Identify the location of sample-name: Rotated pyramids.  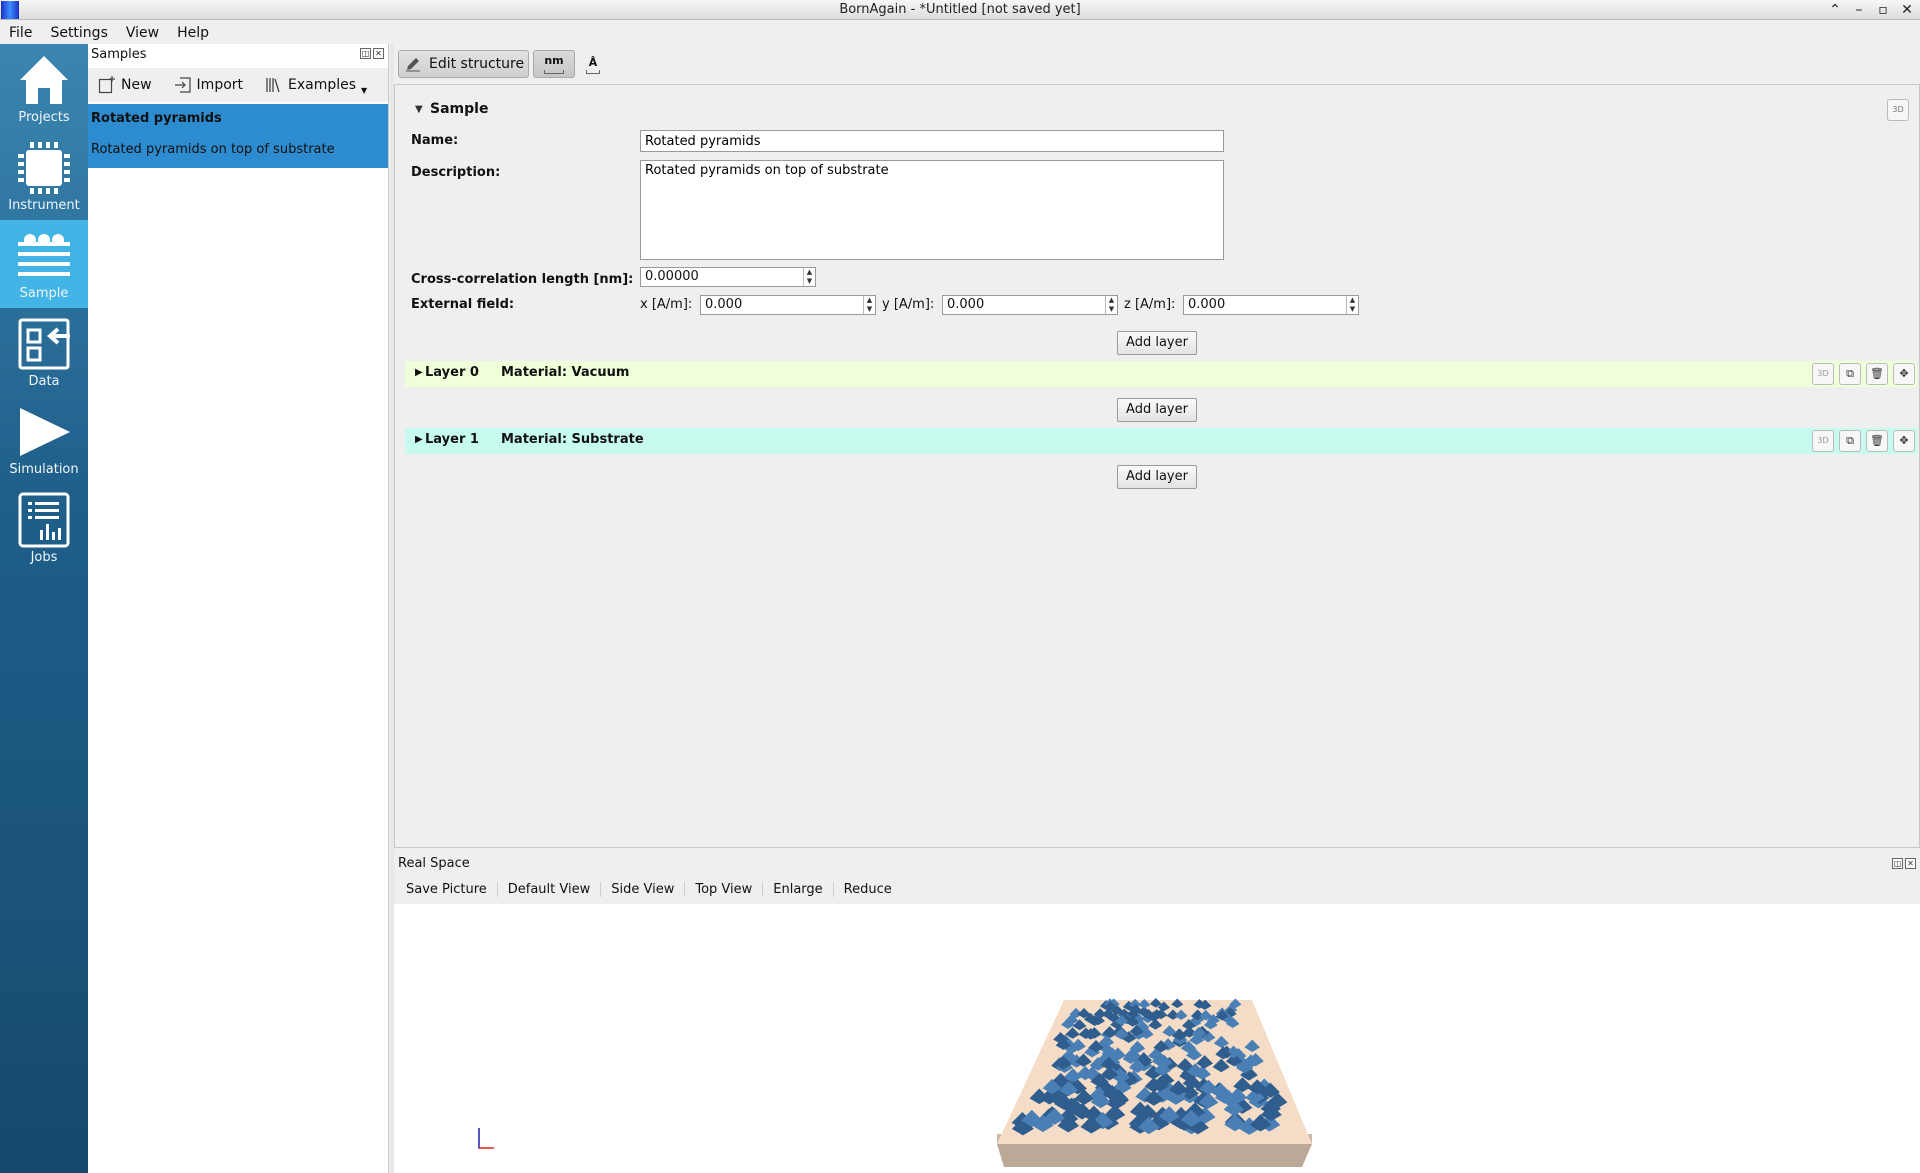
(156, 118).